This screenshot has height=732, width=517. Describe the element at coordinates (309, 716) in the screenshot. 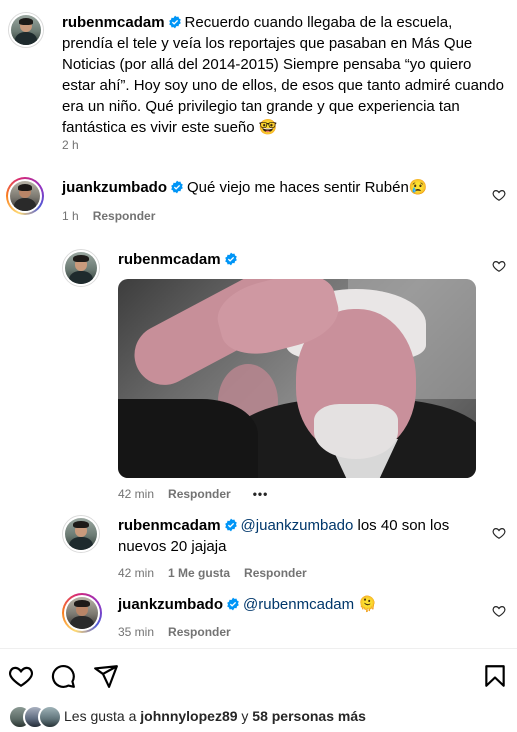

I see `likes-others-link: 58 personas más` at that location.